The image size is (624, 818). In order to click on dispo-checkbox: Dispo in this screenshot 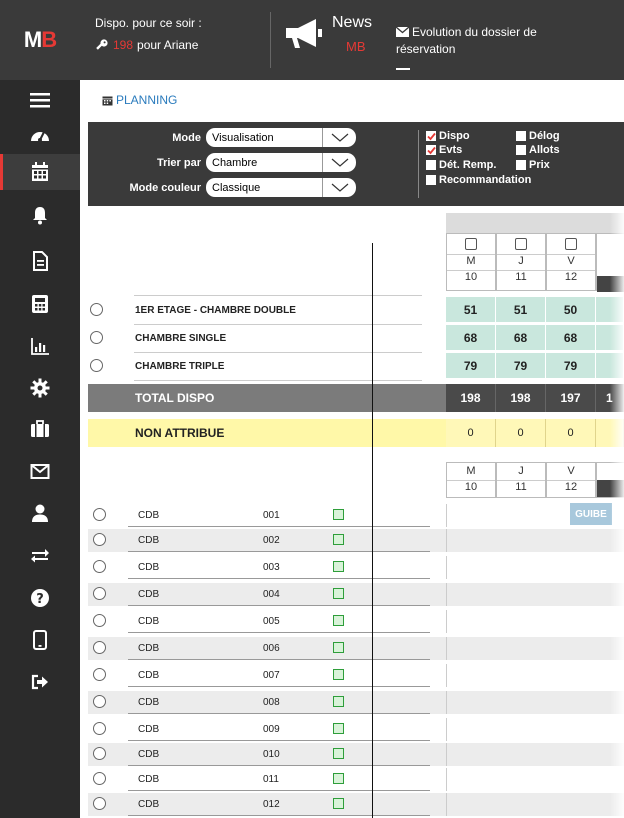, I will do `click(448, 136)`.